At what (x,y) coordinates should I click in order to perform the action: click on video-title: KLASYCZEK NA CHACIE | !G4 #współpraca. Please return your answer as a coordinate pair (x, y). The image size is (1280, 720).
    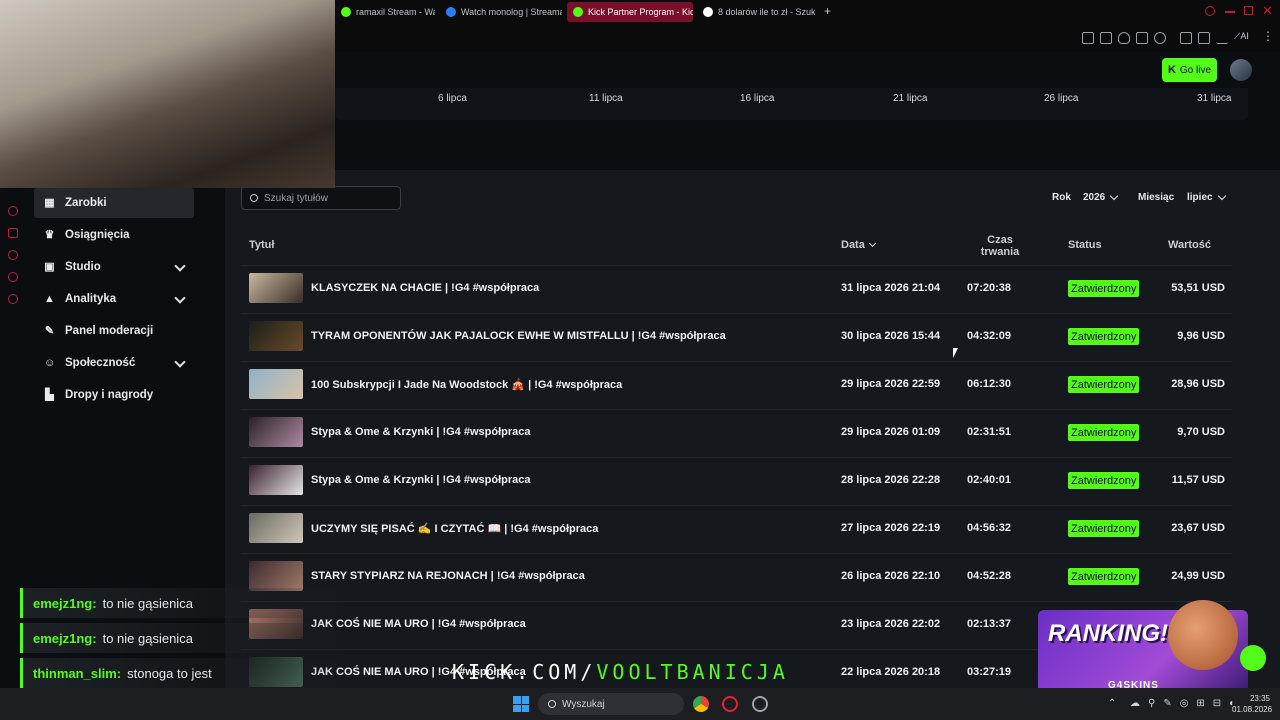
    Looking at the image, I should click on (425, 288).